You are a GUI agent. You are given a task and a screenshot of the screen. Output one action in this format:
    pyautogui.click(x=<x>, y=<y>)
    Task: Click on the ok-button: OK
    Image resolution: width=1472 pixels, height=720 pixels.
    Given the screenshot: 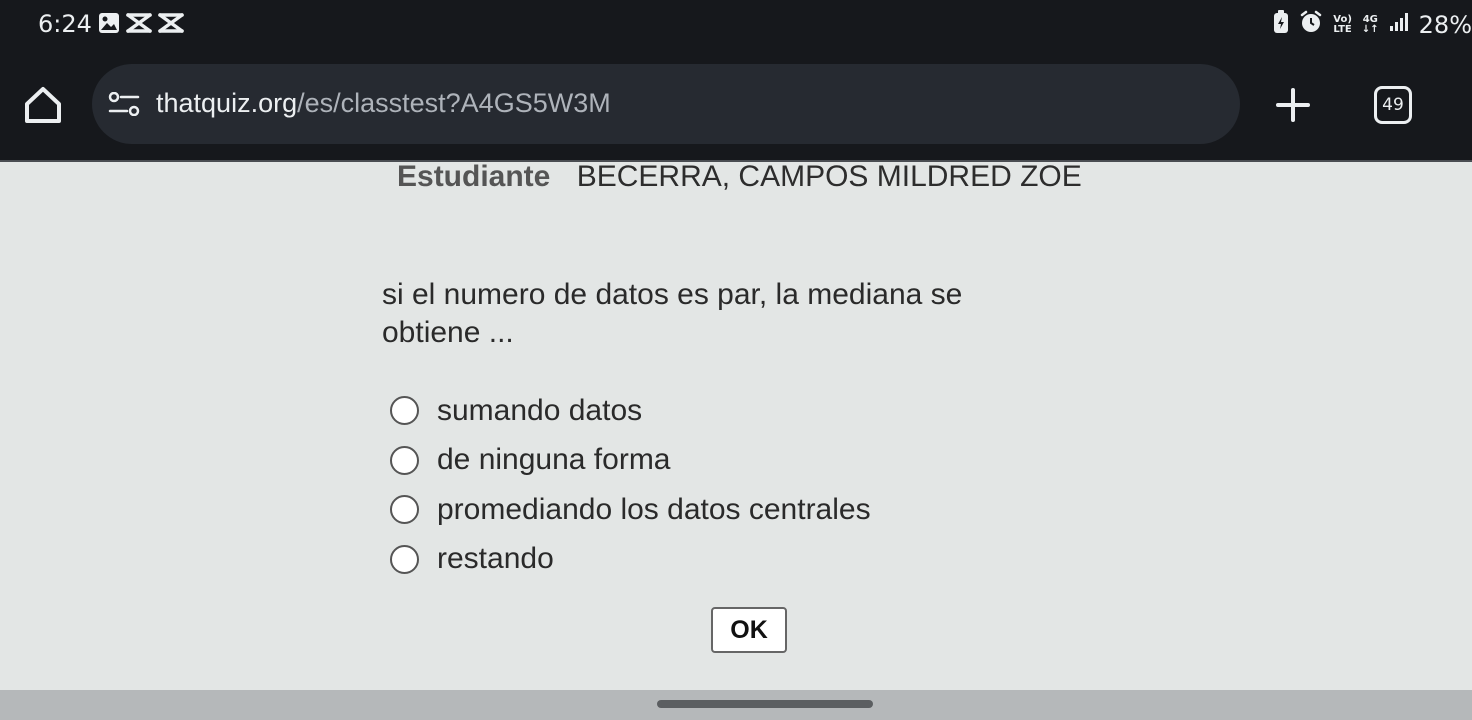 What is the action you would take?
    pyautogui.click(x=749, y=630)
    